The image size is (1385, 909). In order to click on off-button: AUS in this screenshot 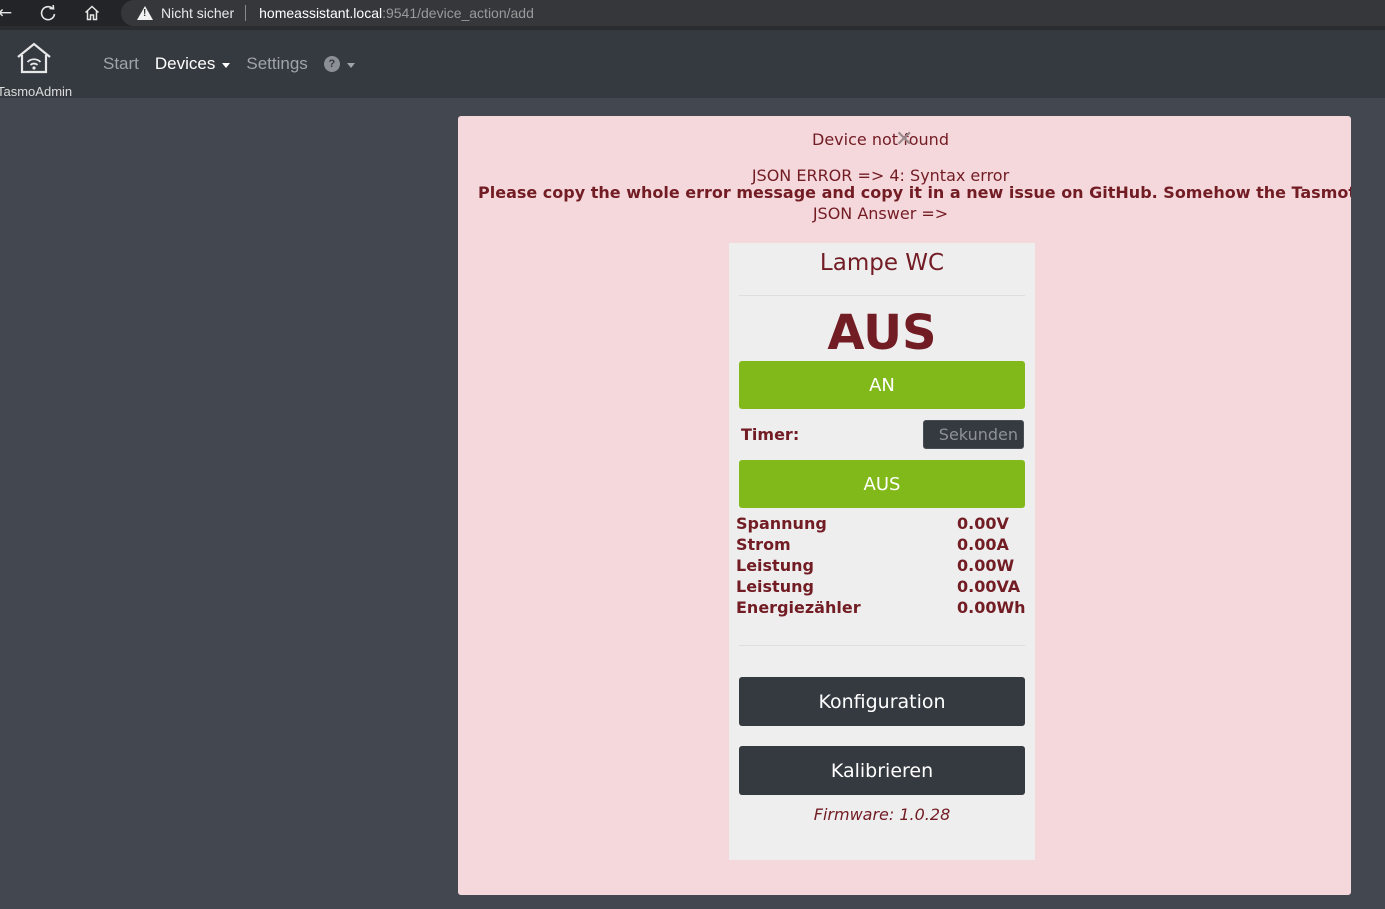, I will do `click(882, 484)`.